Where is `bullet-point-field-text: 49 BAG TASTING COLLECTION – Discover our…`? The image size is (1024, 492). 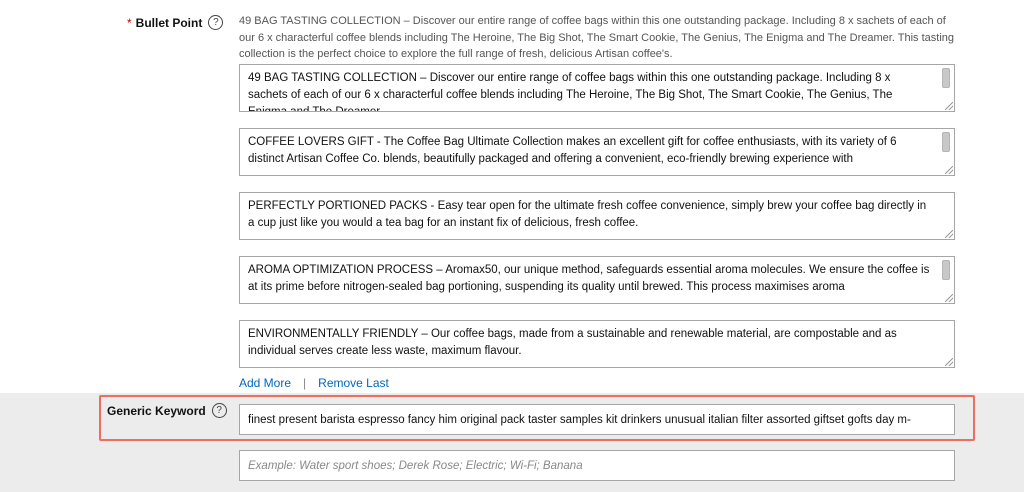 bullet-point-field-text: 49 BAG TASTING COLLECTION – Discover our… is located at coordinates (570, 92).